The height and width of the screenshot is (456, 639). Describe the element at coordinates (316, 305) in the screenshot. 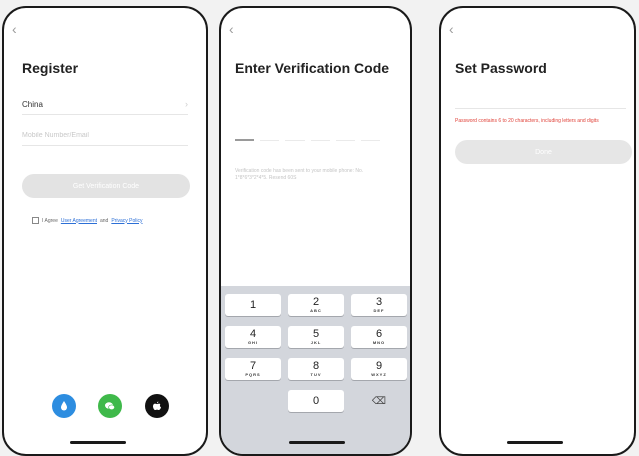

I see `key-2: 2 ABC` at that location.